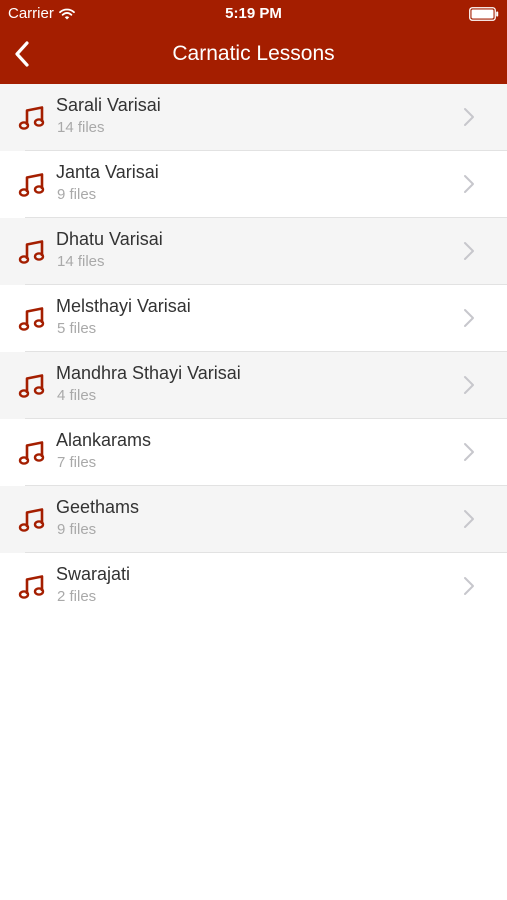 The width and height of the screenshot is (507, 900). I want to click on top-bar: Carrier 5:19 PM Carnatic Lessons, so click(253, 42).